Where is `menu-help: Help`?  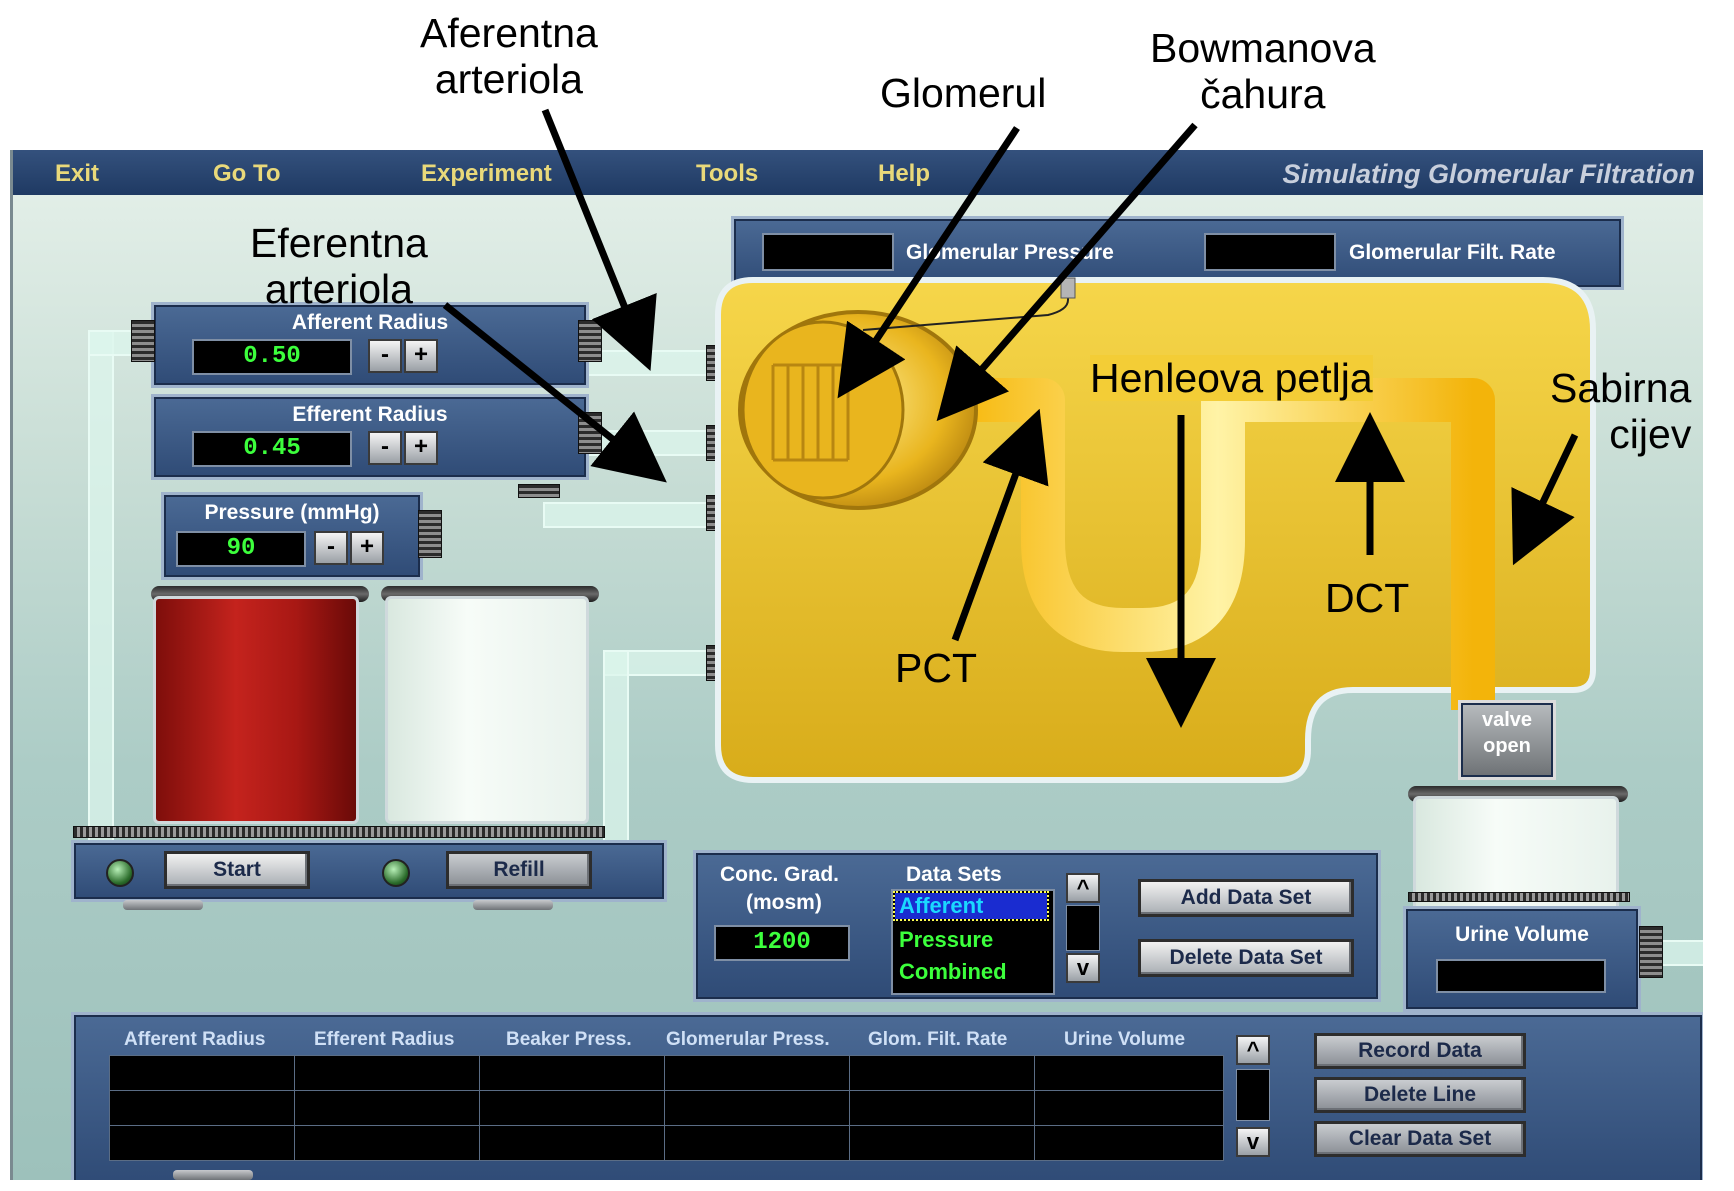
menu-help: Help is located at coordinates (904, 174).